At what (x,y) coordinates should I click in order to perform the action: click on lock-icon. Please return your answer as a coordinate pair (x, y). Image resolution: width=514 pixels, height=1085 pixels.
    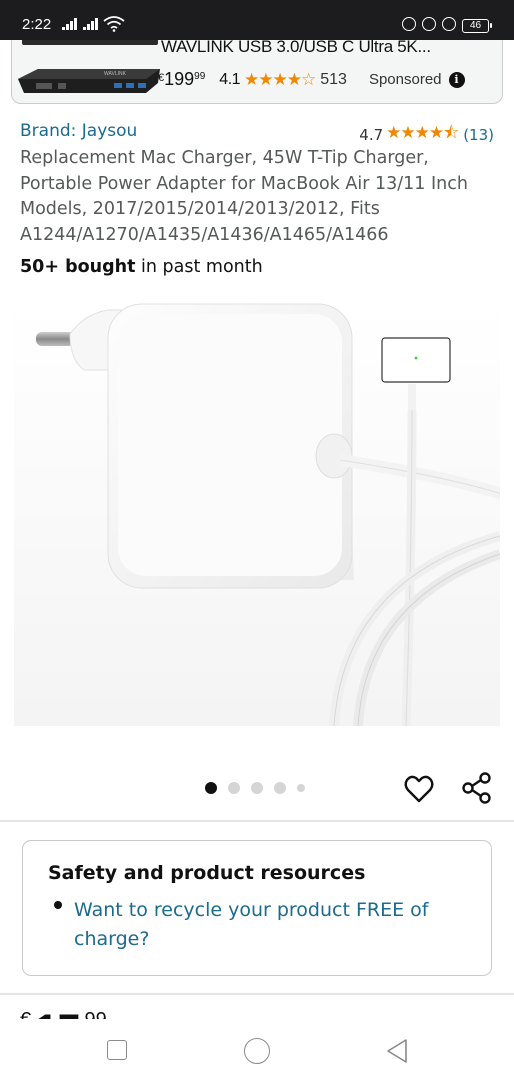
    Looking at the image, I should click on (429, 24).